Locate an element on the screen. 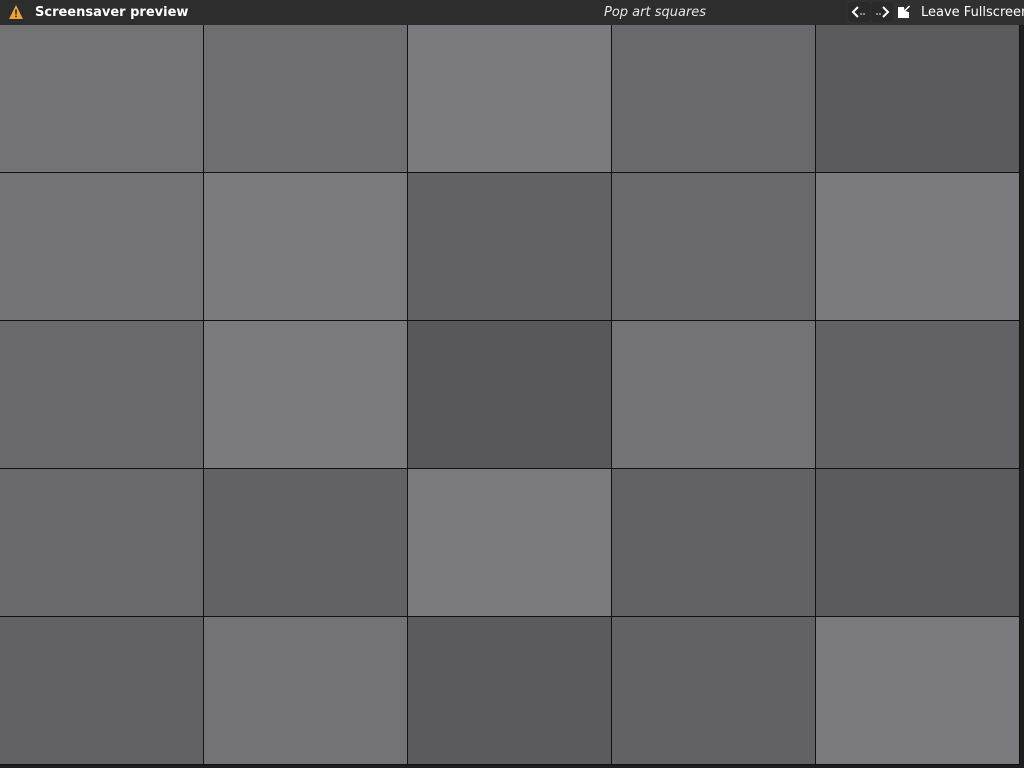 This screenshot has height=768, width=1024. window-title: Screensaver preview is located at coordinates (112, 12).